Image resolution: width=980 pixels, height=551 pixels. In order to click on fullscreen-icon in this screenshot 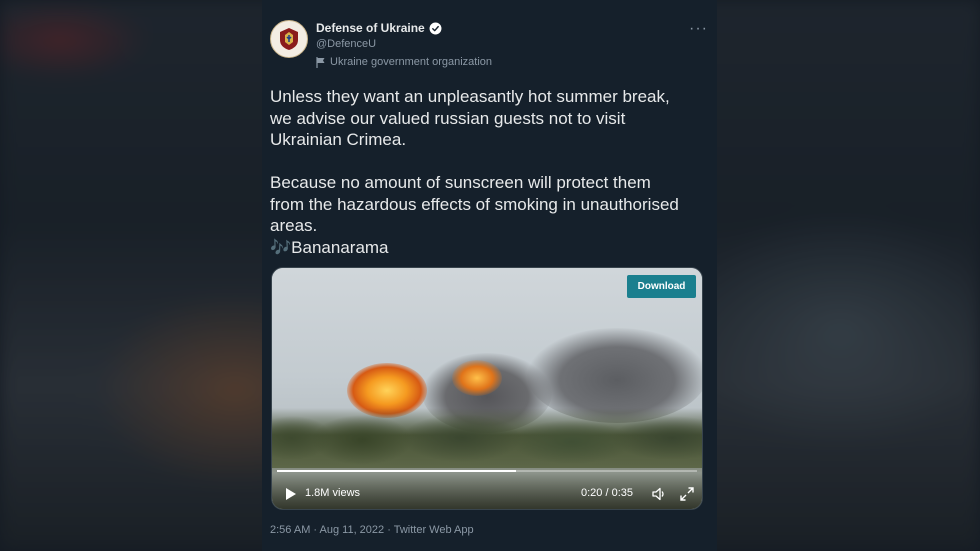, I will do `click(687, 494)`.